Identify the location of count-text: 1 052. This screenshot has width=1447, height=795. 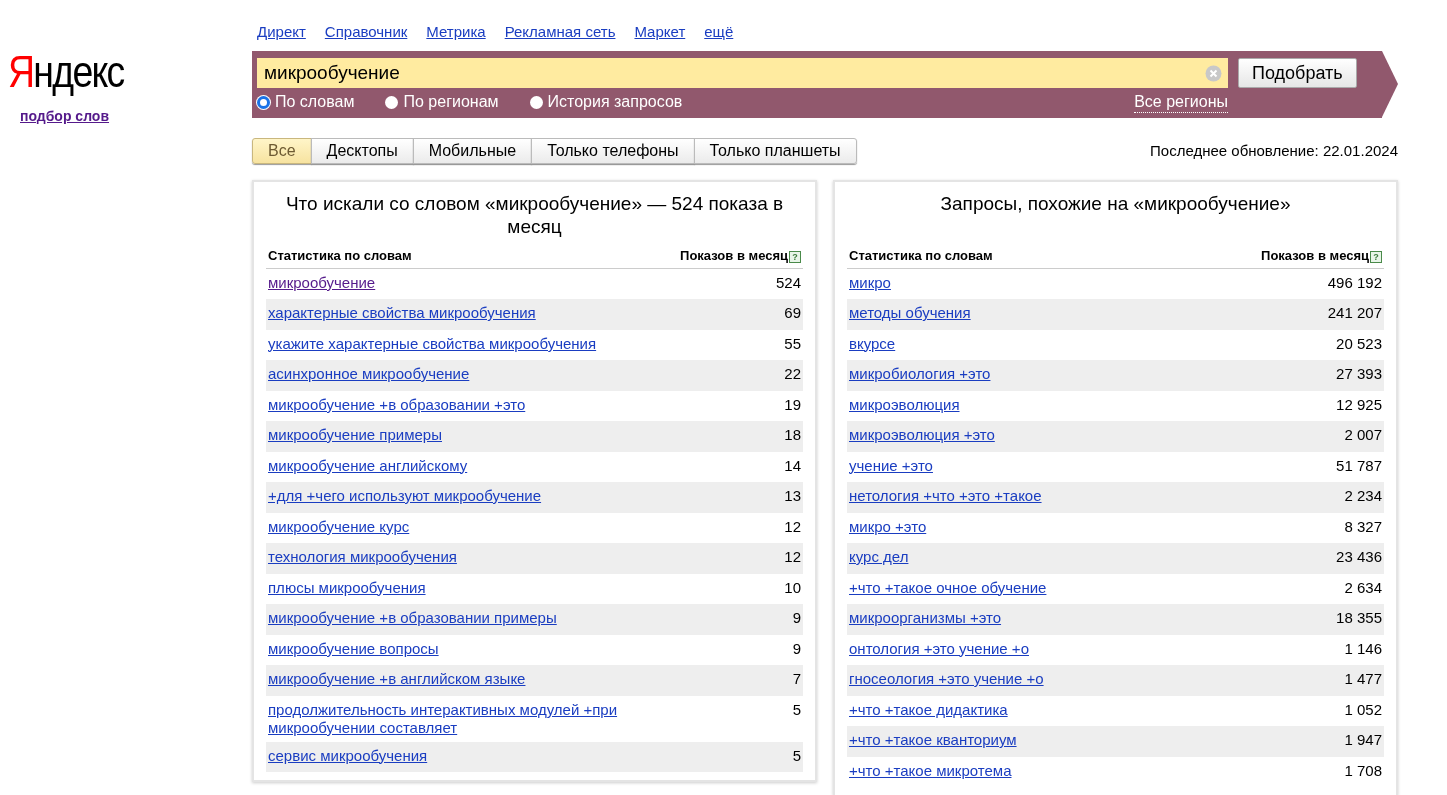
(1363, 709).